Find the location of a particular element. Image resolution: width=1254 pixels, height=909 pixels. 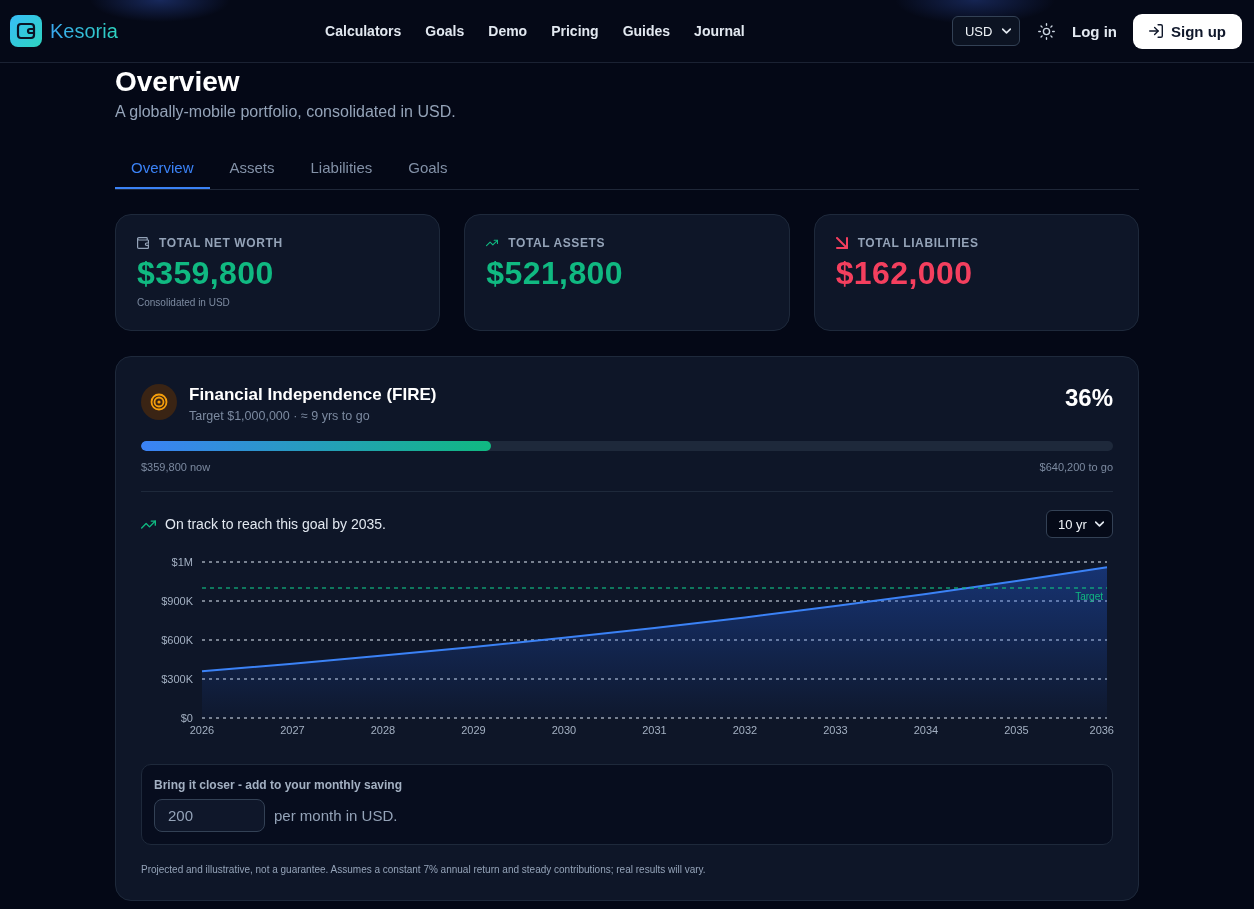

progress-now-label: $359,800 now is located at coordinates (176, 467).